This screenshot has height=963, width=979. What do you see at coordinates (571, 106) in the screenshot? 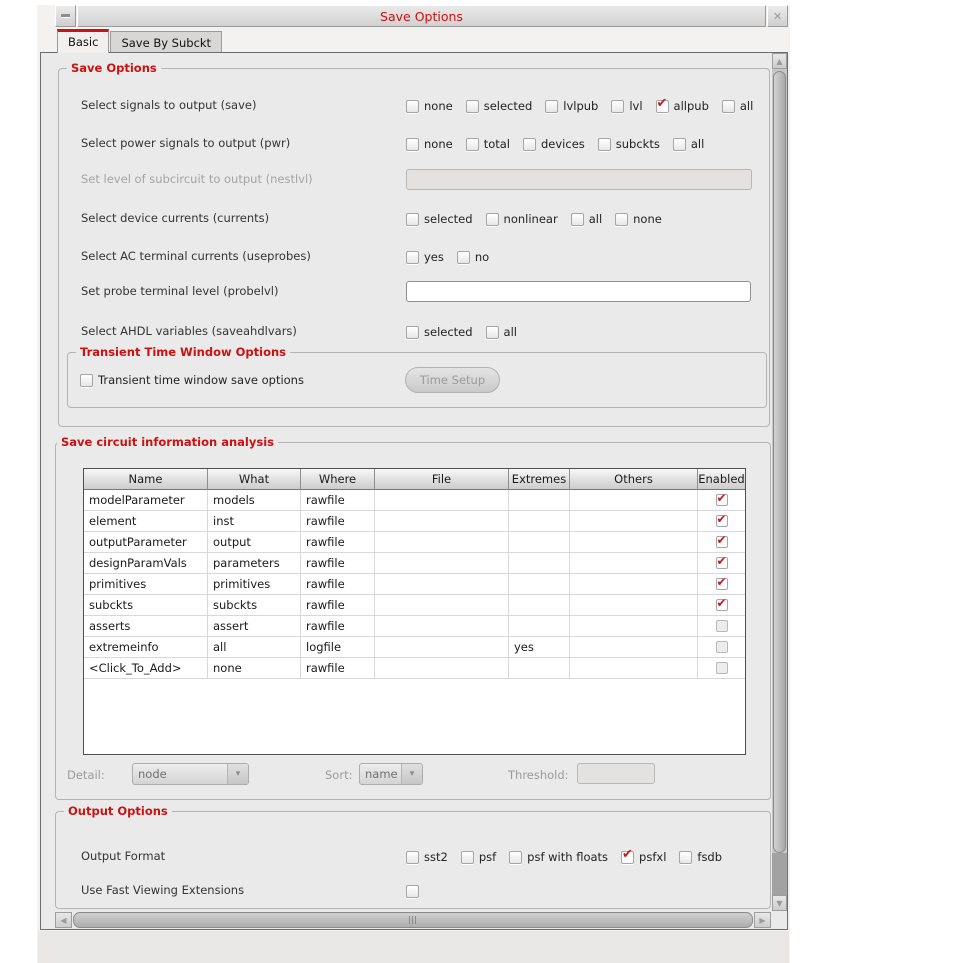
I see `checkbox-option-lvlpub: lvlpub` at bounding box center [571, 106].